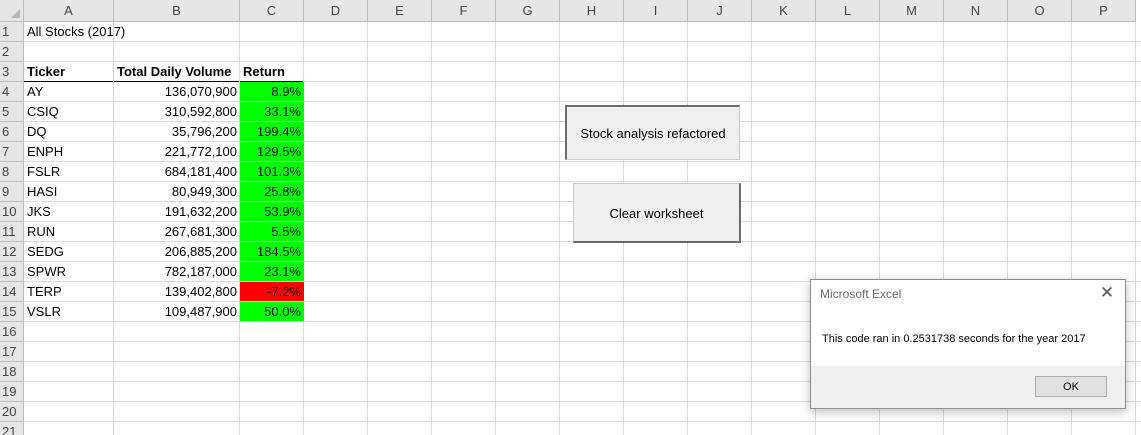 This screenshot has height=435, width=1141. Describe the element at coordinates (848, 11) in the screenshot. I see `column-header-l: L` at that location.